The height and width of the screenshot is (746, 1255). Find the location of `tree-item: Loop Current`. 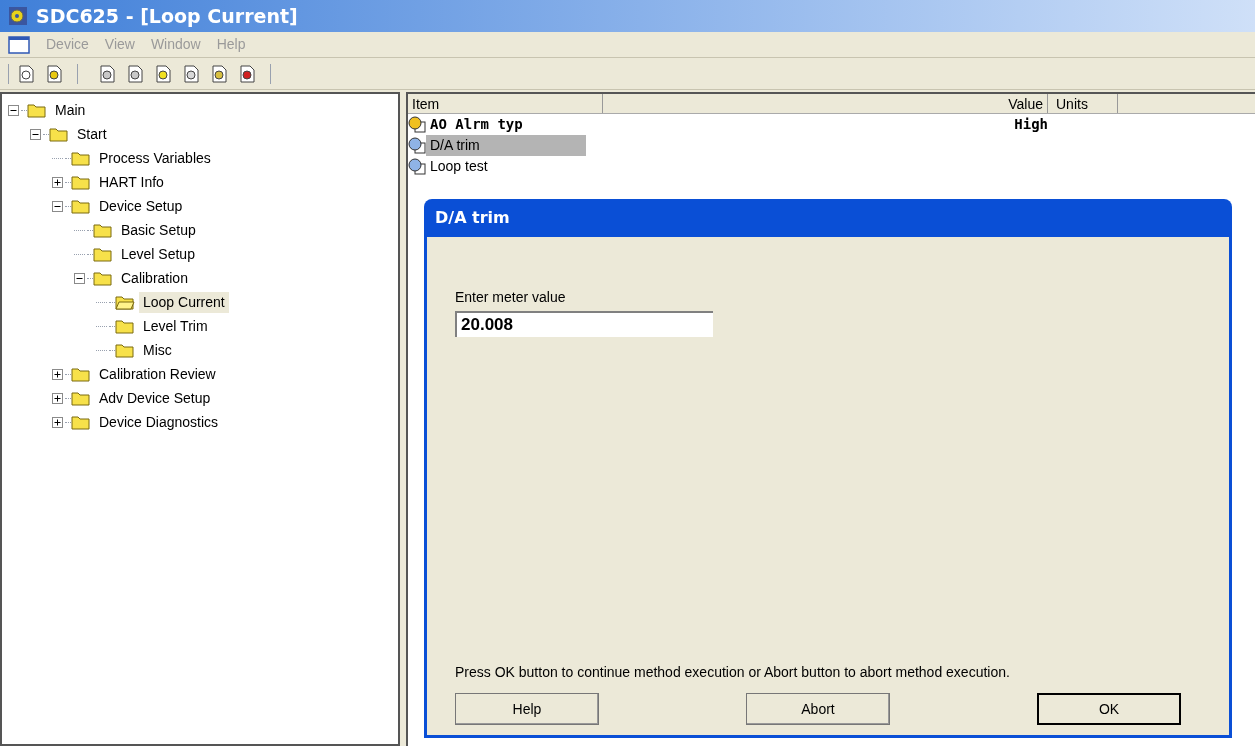

tree-item: Loop Current is located at coordinates (184, 302).